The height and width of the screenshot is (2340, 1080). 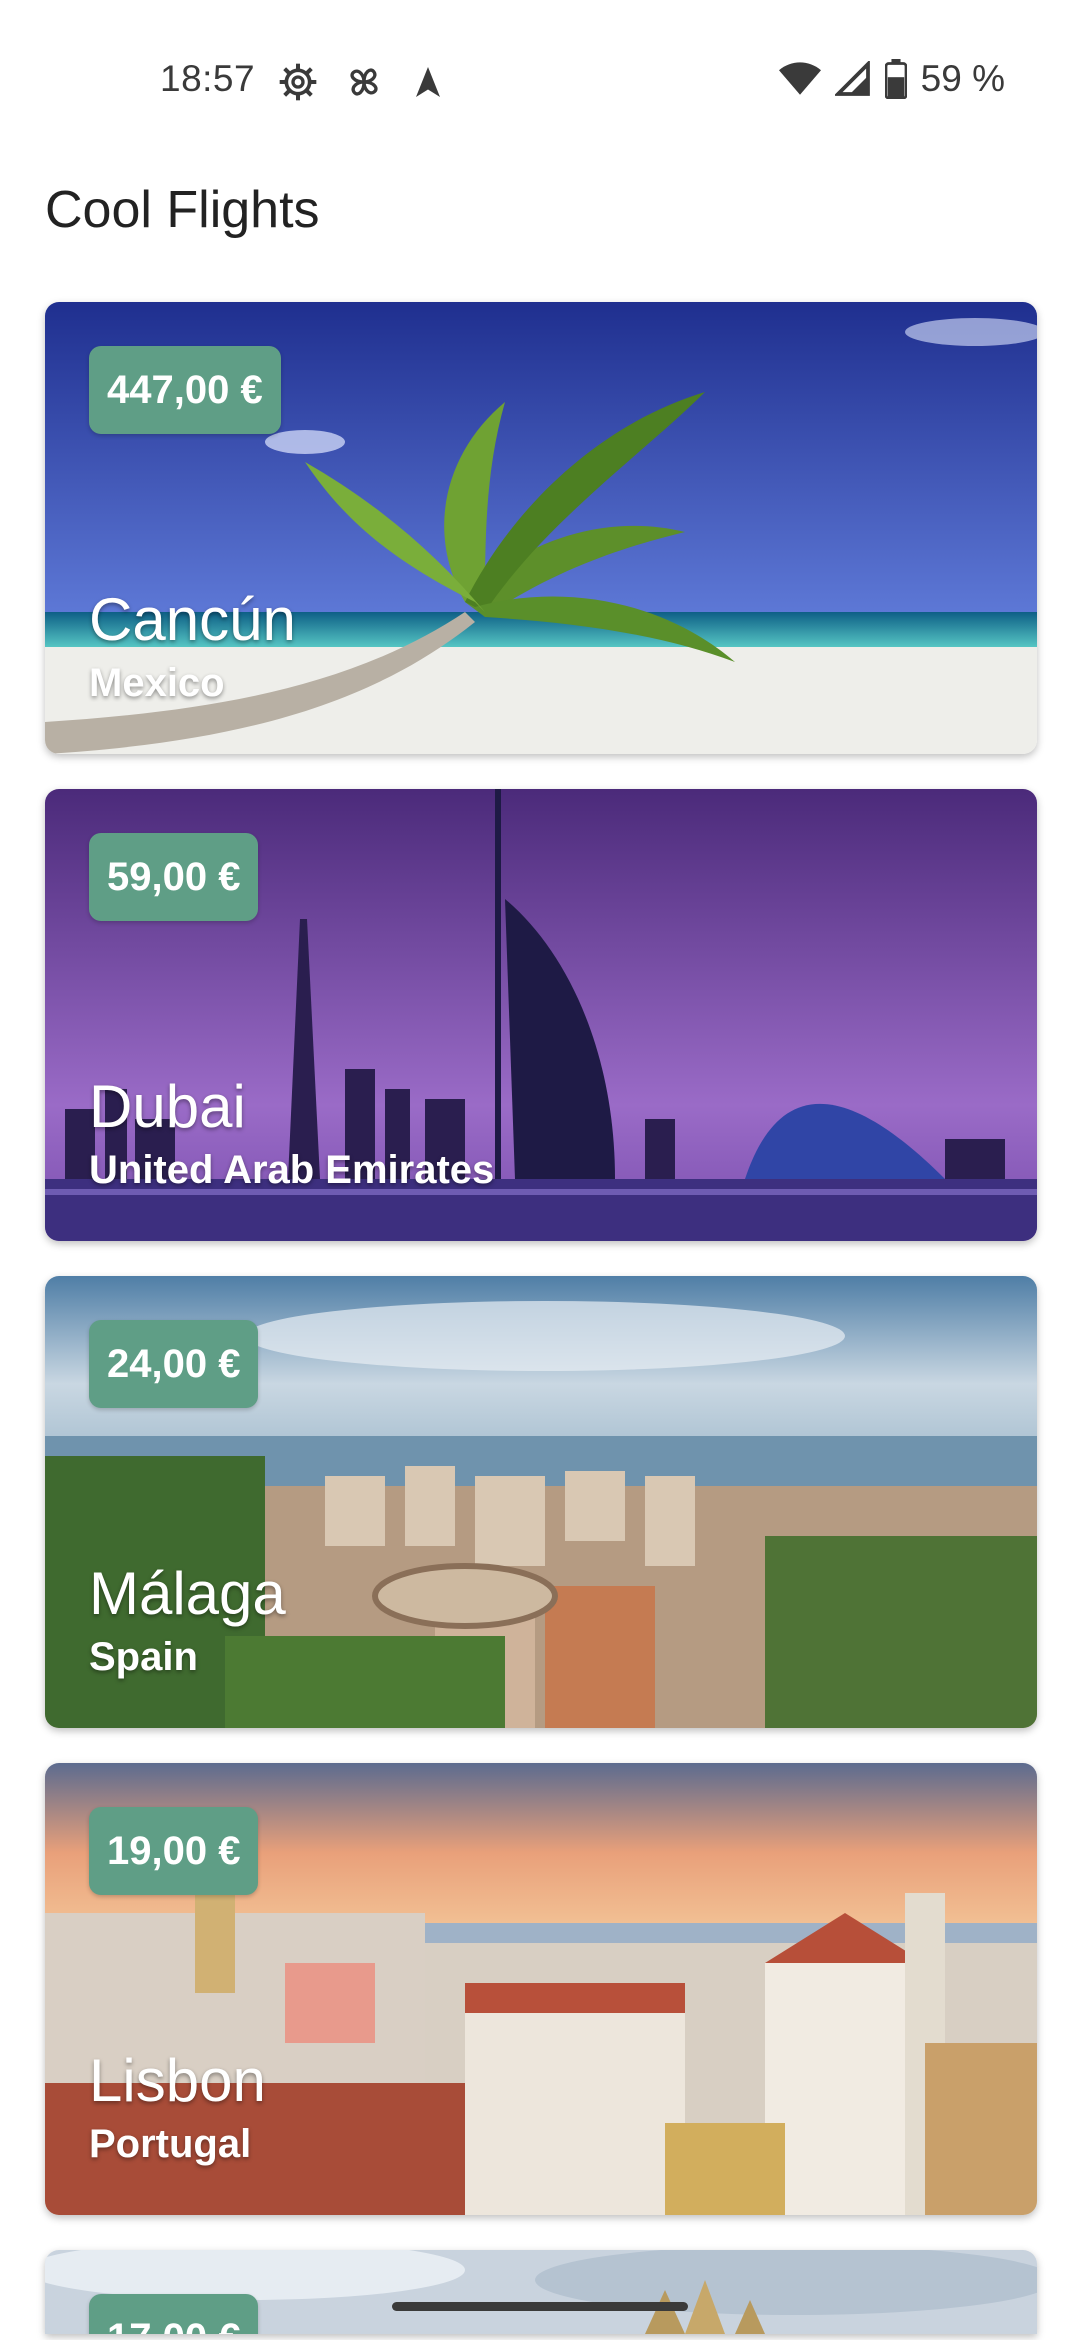 What do you see at coordinates (962, 78) in the screenshot?
I see `battery-percentage: 59 %` at bounding box center [962, 78].